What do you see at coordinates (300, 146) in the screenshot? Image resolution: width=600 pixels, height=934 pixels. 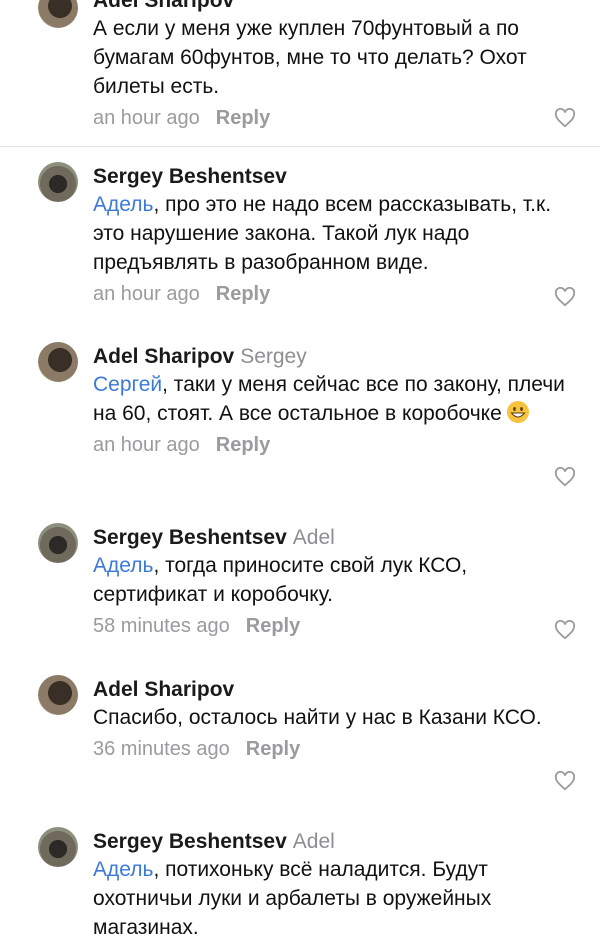 I see `comment-divider` at bounding box center [300, 146].